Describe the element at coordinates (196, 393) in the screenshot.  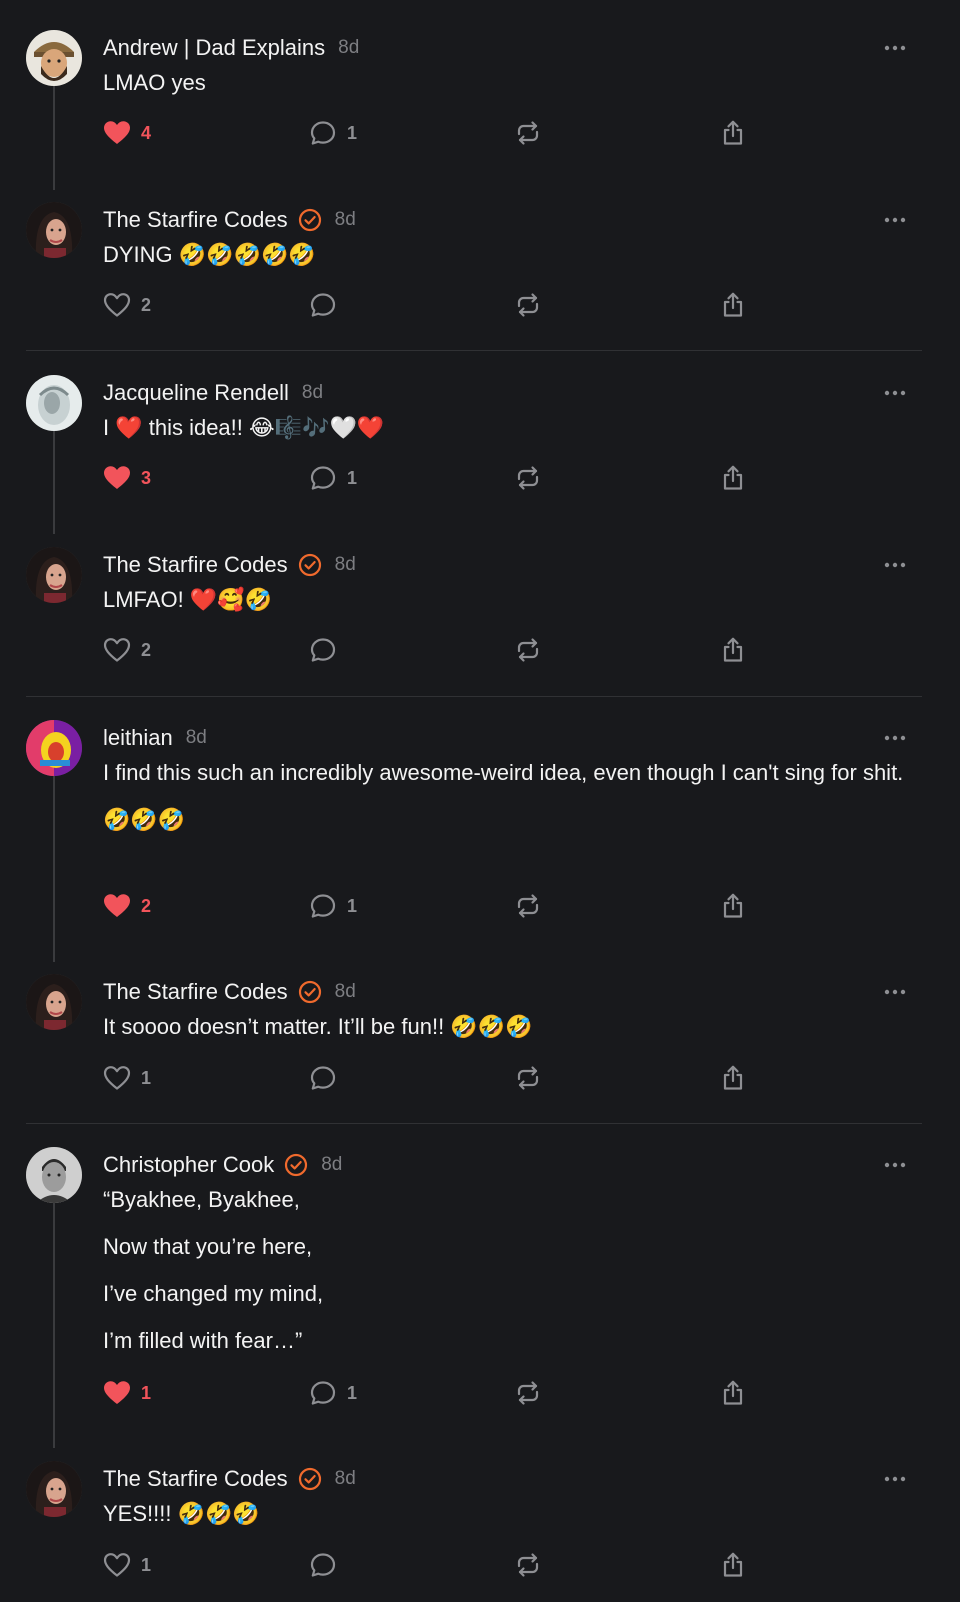
I see `username: Jacqueline Rendell` at that location.